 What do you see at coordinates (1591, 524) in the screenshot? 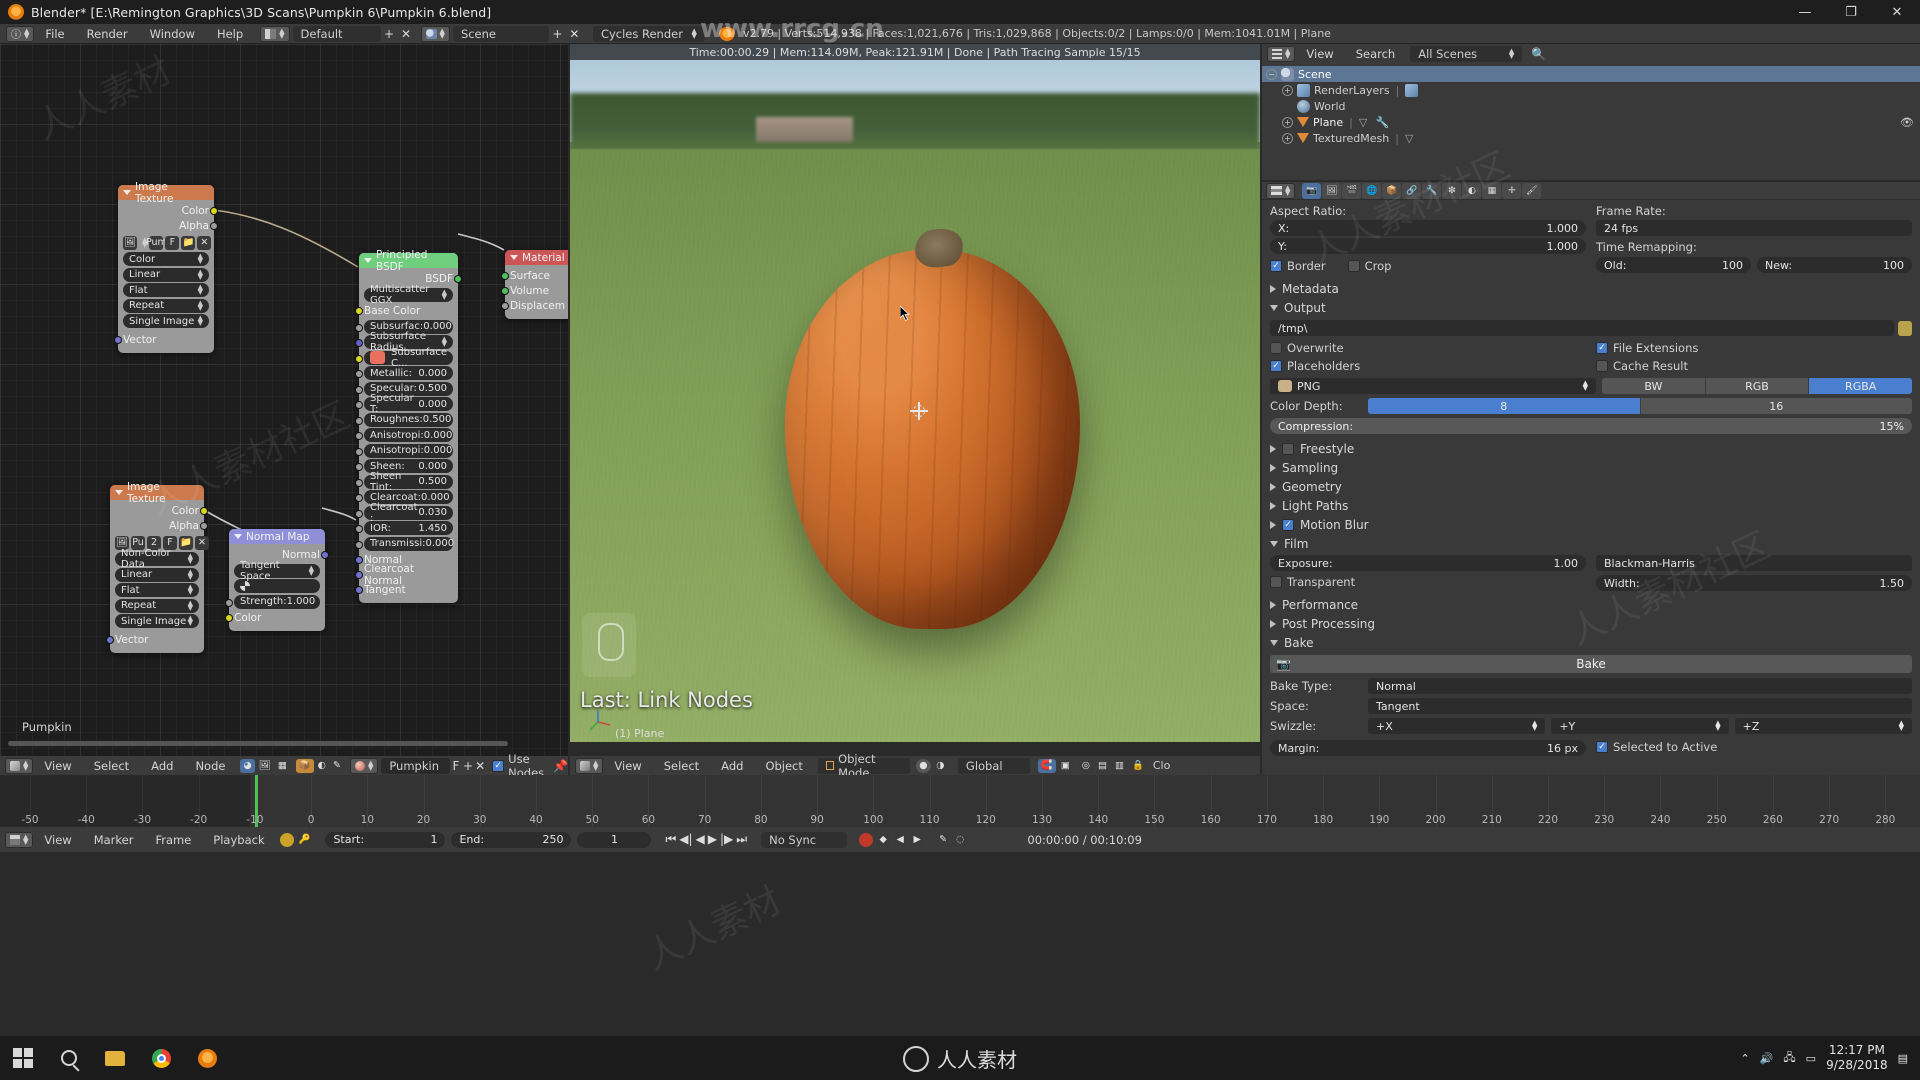
I see `panel-motion-blur: Motion Blur` at bounding box center [1591, 524].